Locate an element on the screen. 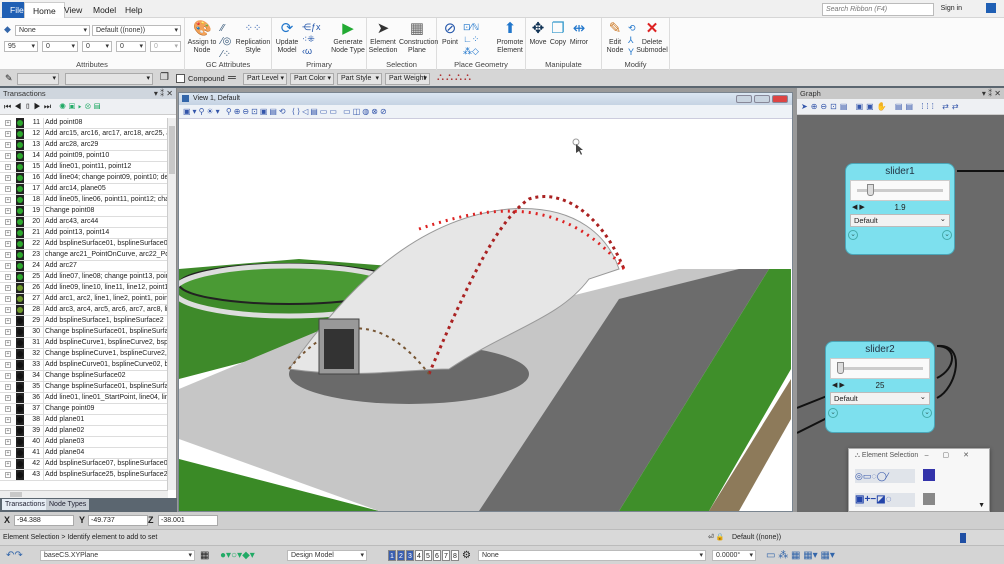 The image size is (1004, 564). part-weight-combo: Part Weight is located at coordinates (407, 79).